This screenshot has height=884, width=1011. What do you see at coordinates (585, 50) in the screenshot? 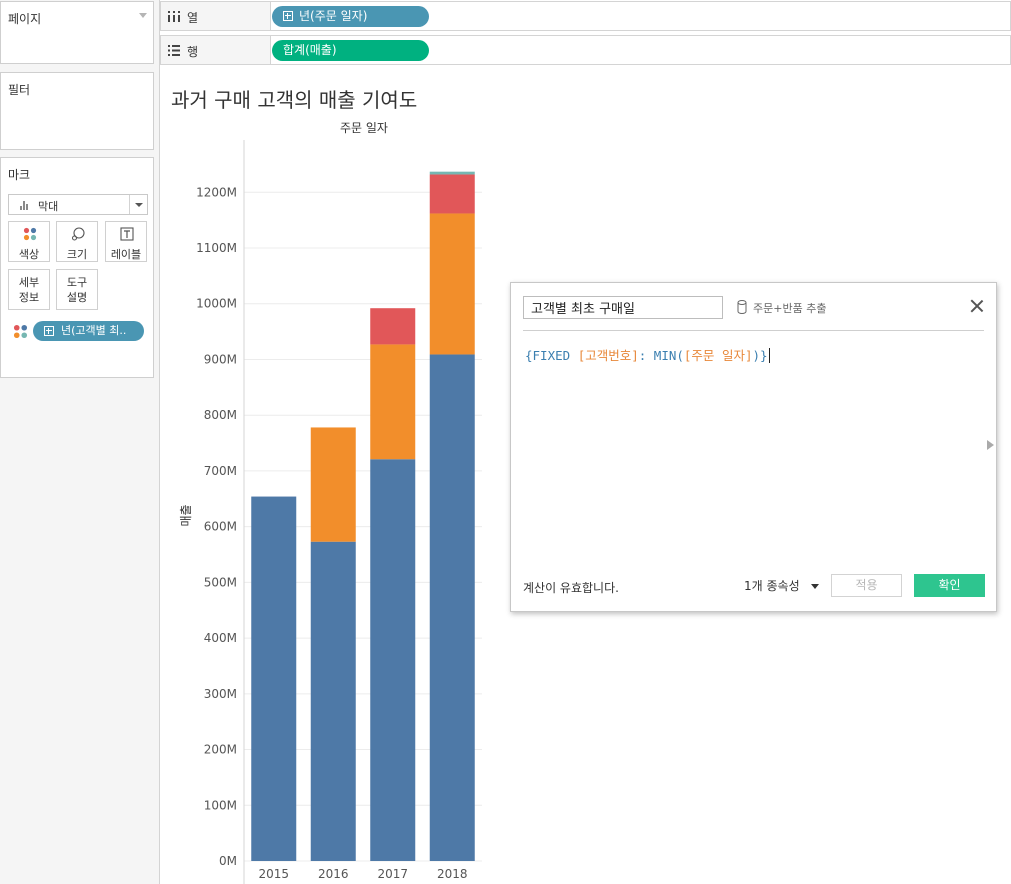
I see `rows-shelf: 행 합계(매출)` at bounding box center [585, 50].